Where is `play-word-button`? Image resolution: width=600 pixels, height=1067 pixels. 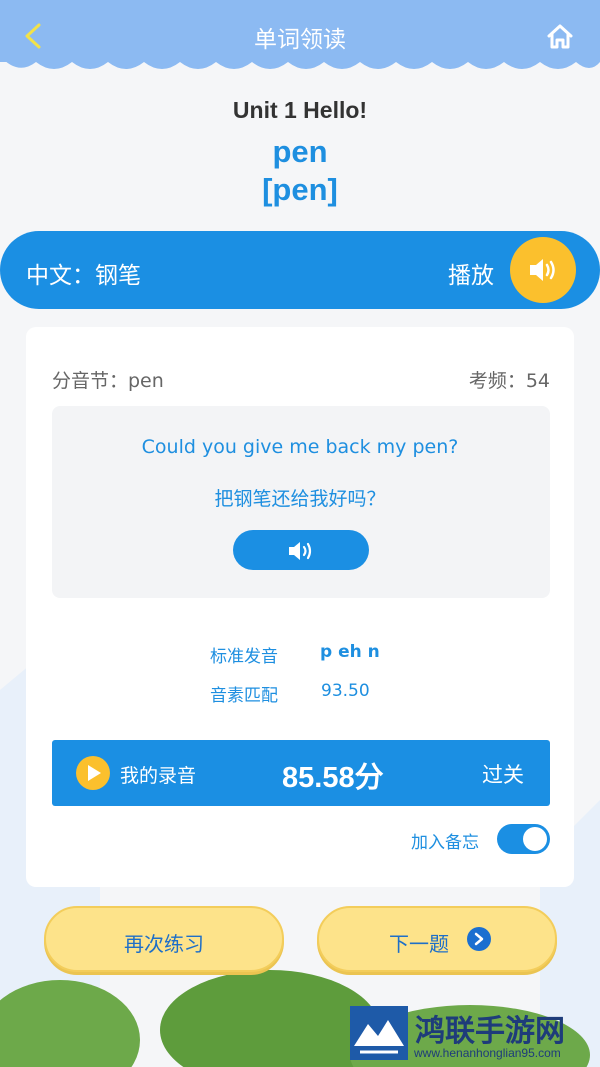
play-word-button is located at coordinates (543, 270).